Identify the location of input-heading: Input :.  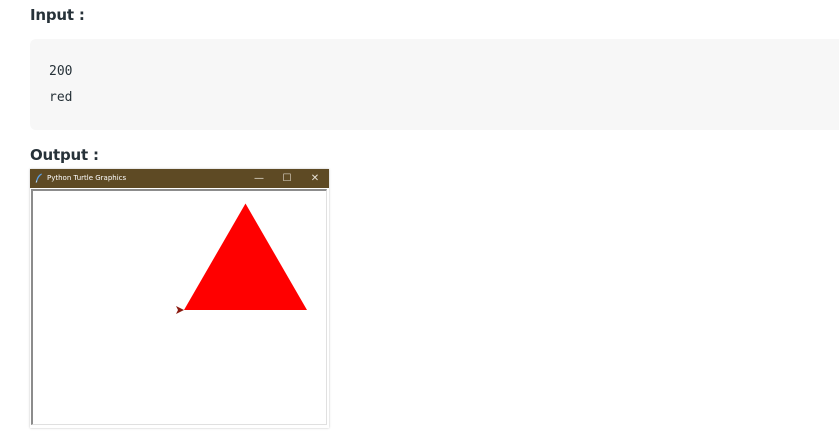
(57, 15).